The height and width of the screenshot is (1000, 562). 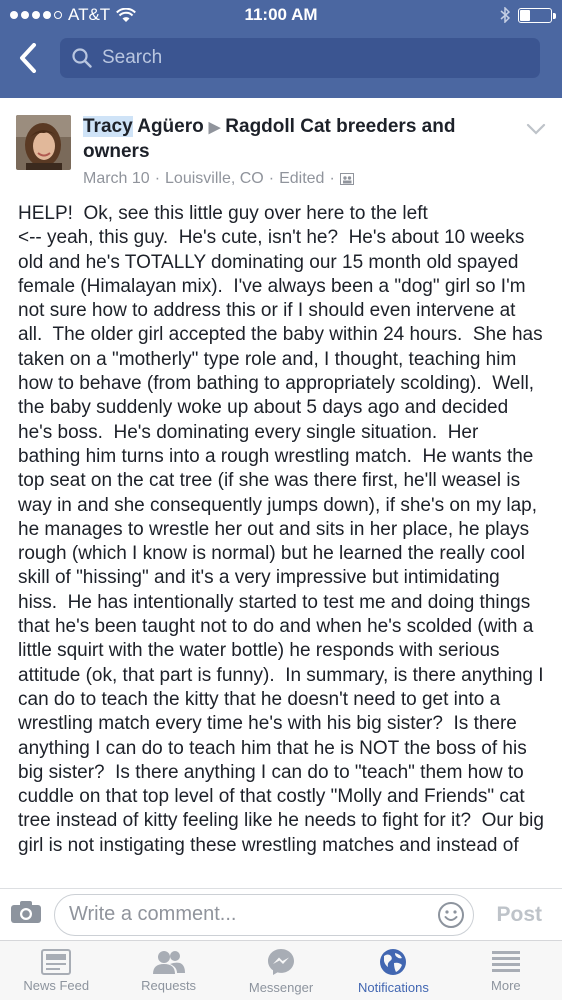 I want to click on sticker-icon, so click(x=451, y=915).